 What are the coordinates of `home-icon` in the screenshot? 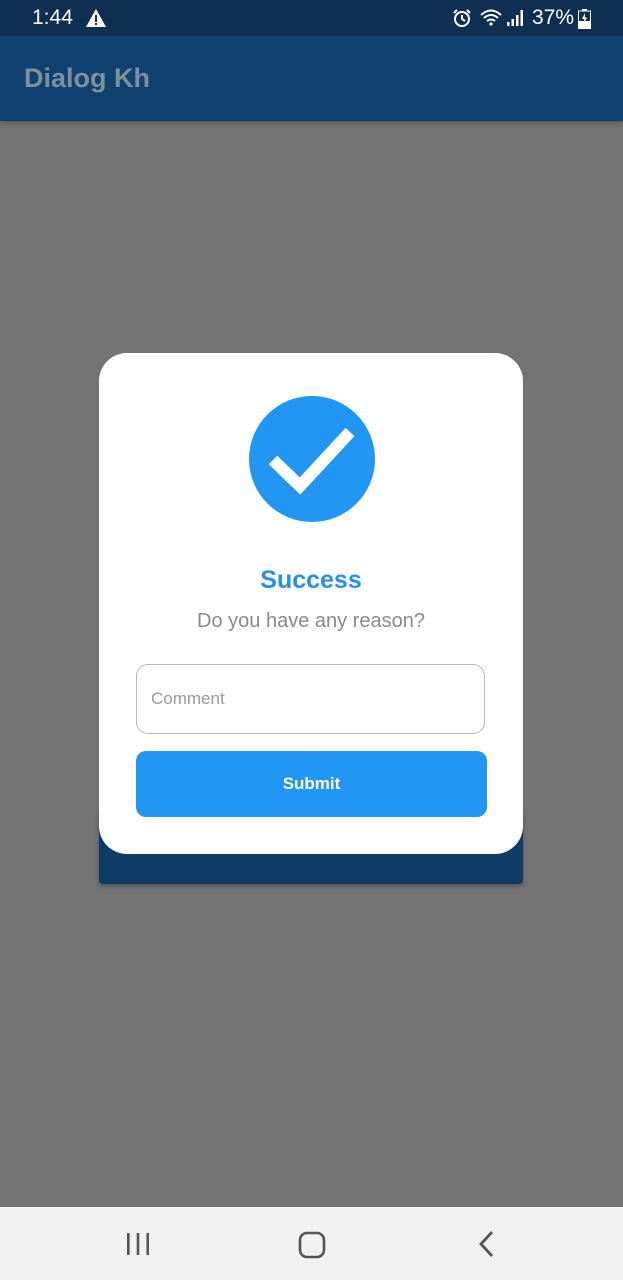 It's located at (312, 1245).